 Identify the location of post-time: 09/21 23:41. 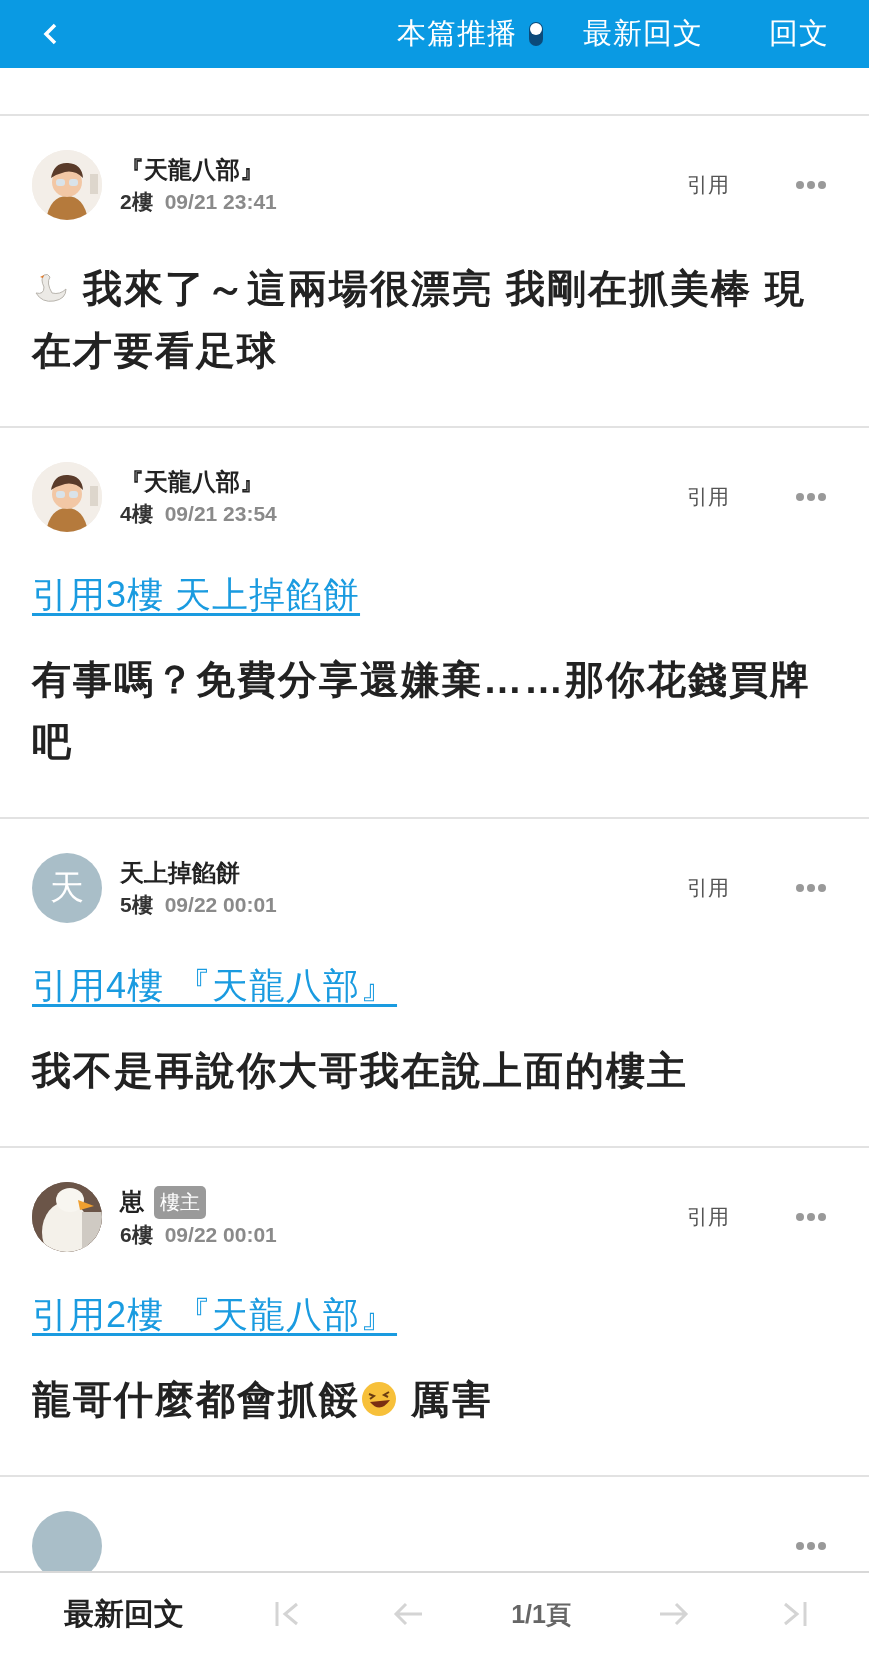
(220, 202).